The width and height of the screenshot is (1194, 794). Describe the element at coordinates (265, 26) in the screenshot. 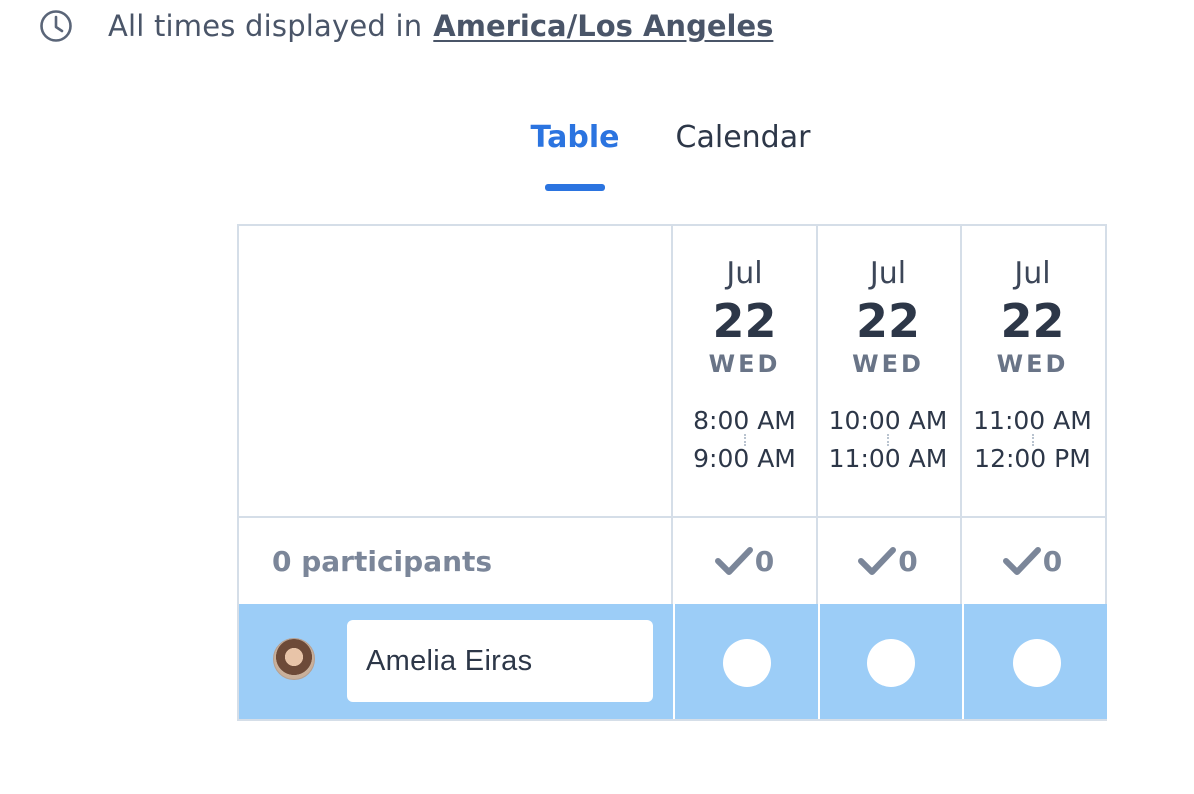

I see `timezone-label: All times displayed in` at that location.